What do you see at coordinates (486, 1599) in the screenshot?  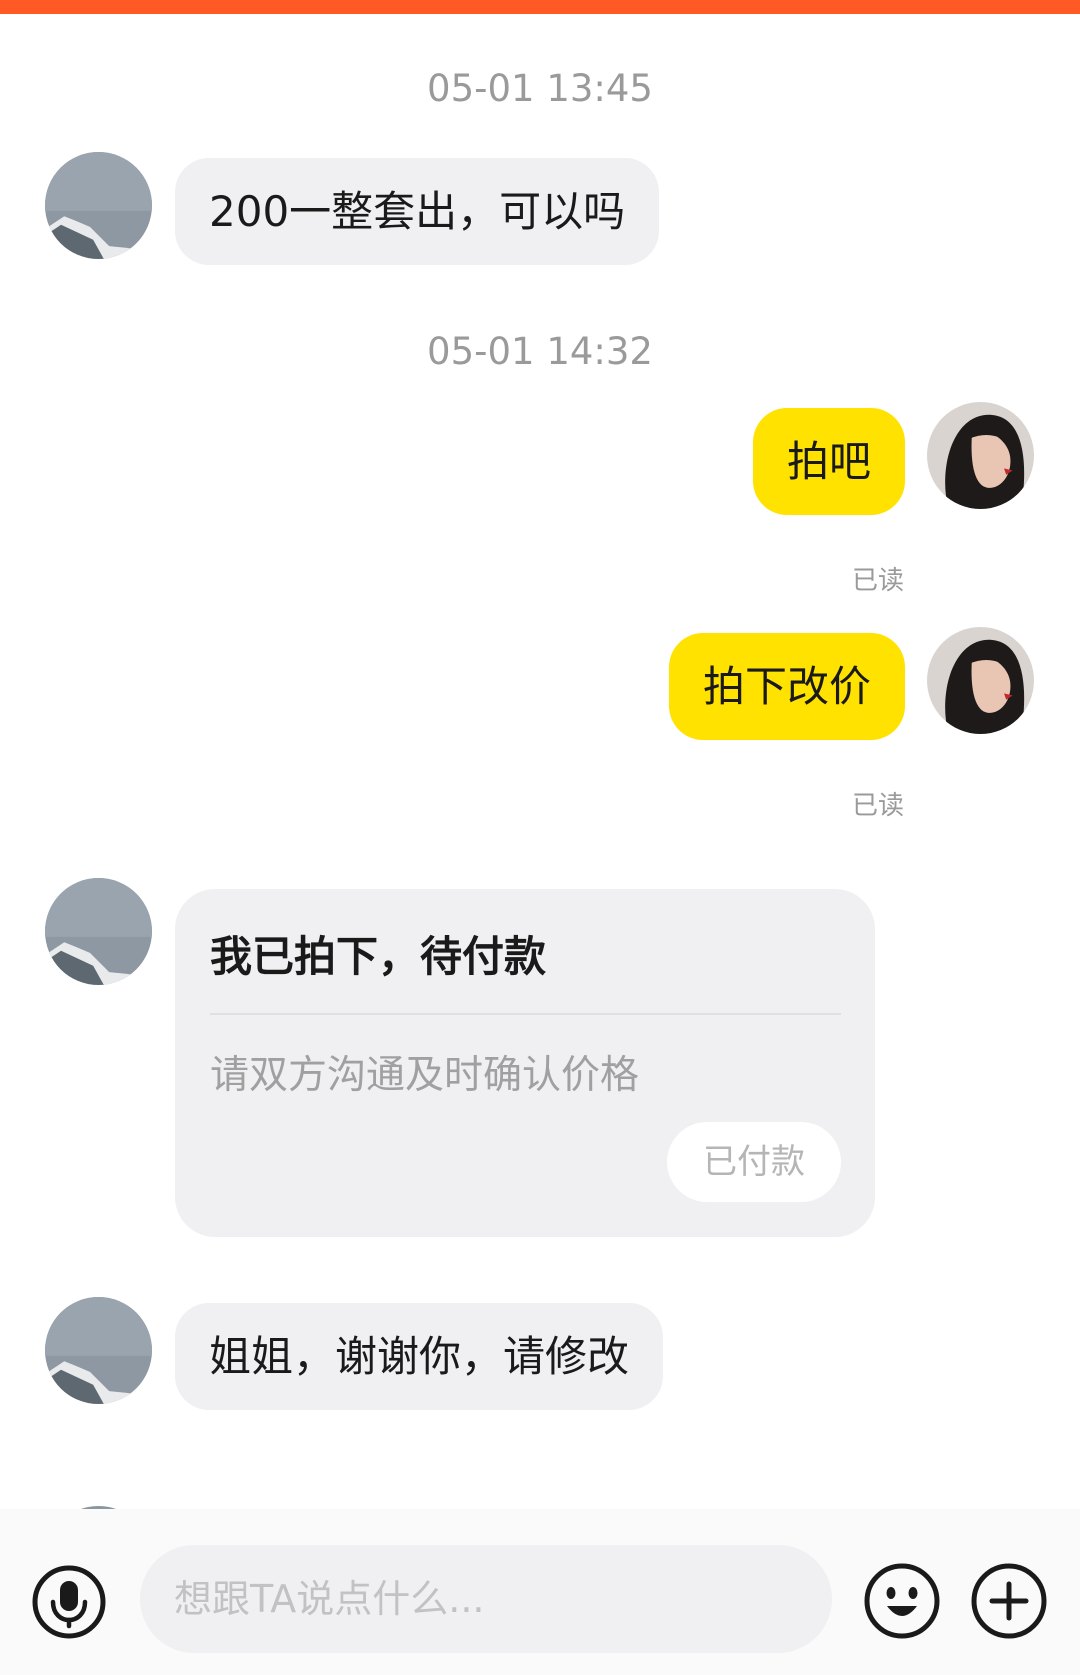 I see `message-input` at bounding box center [486, 1599].